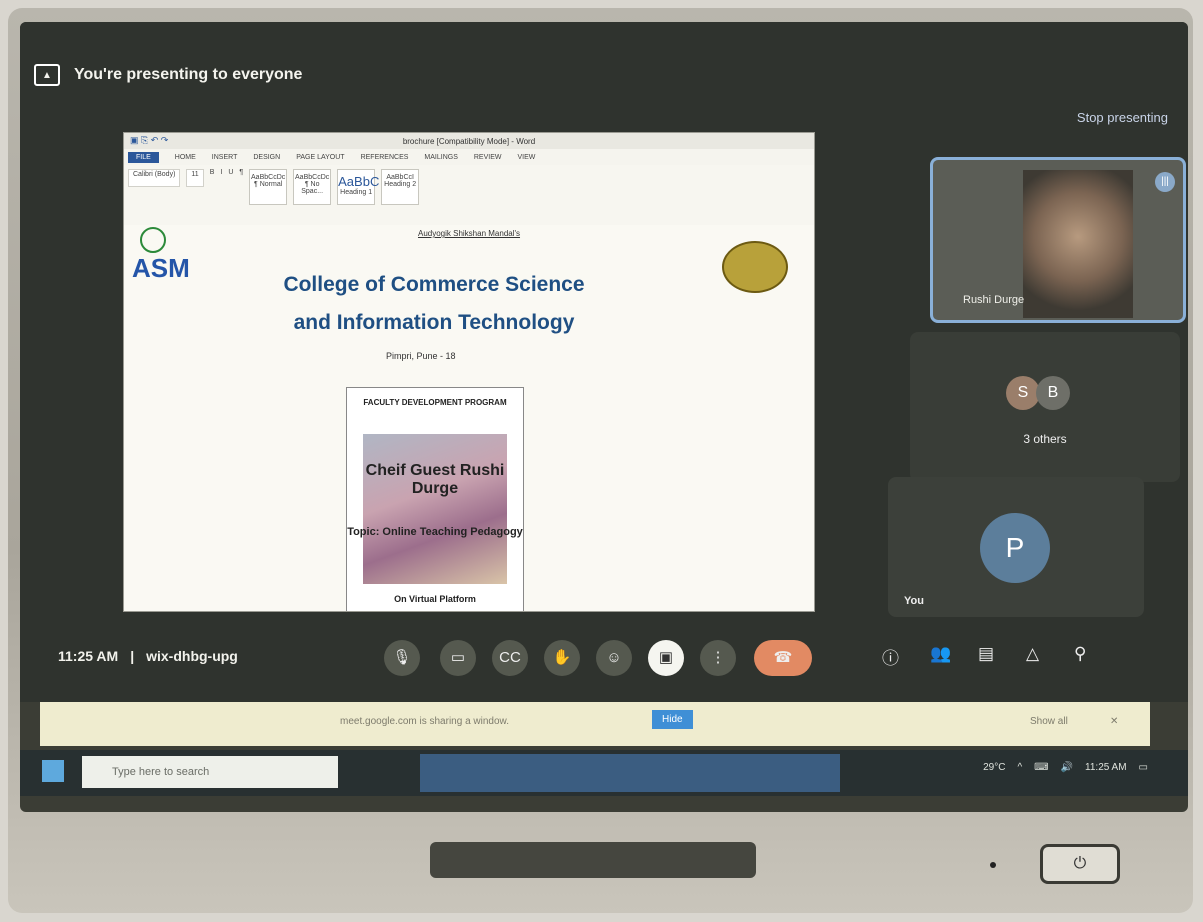 This screenshot has width=1203, height=922. What do you see at coordinates (614, 658) in the screenshot?
I see `reactions-button: ☺` at bounding box center [614, 658].